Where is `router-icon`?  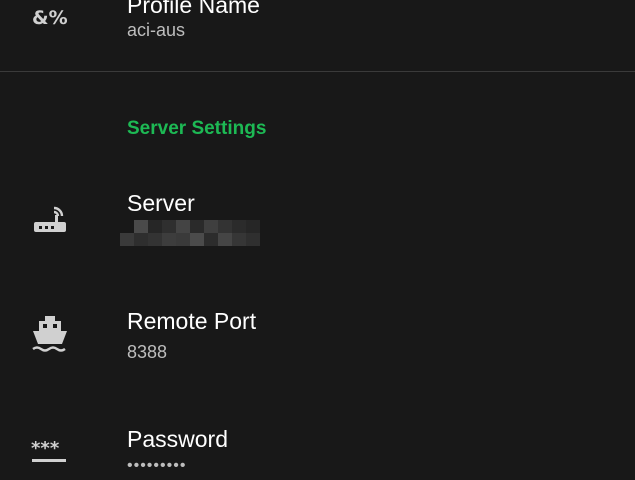
router-icon is located at coordinates (50, 219).